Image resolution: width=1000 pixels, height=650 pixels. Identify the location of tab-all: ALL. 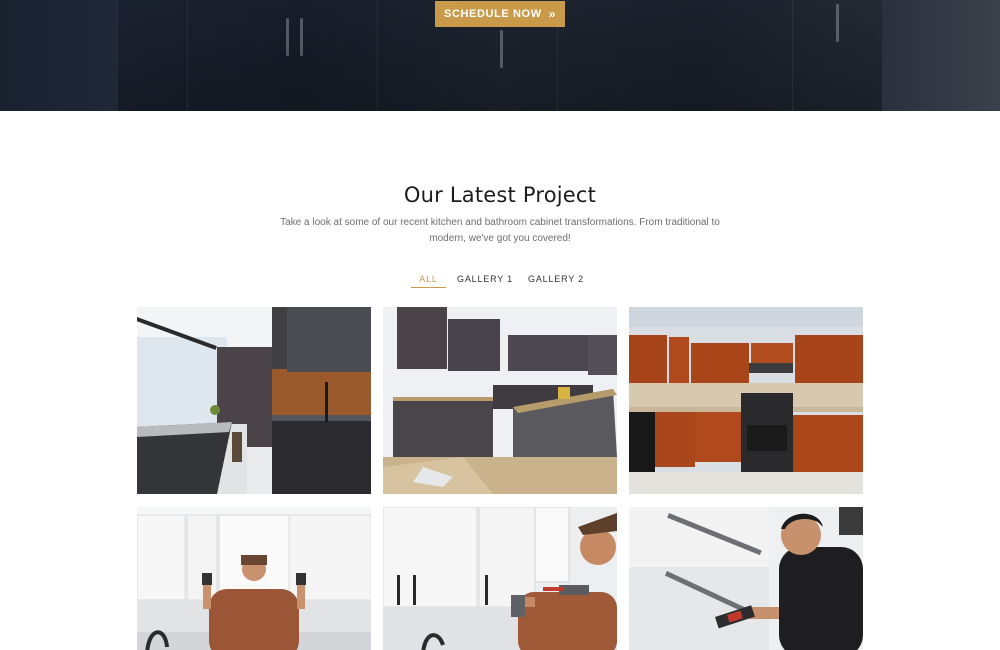
(428, 279).